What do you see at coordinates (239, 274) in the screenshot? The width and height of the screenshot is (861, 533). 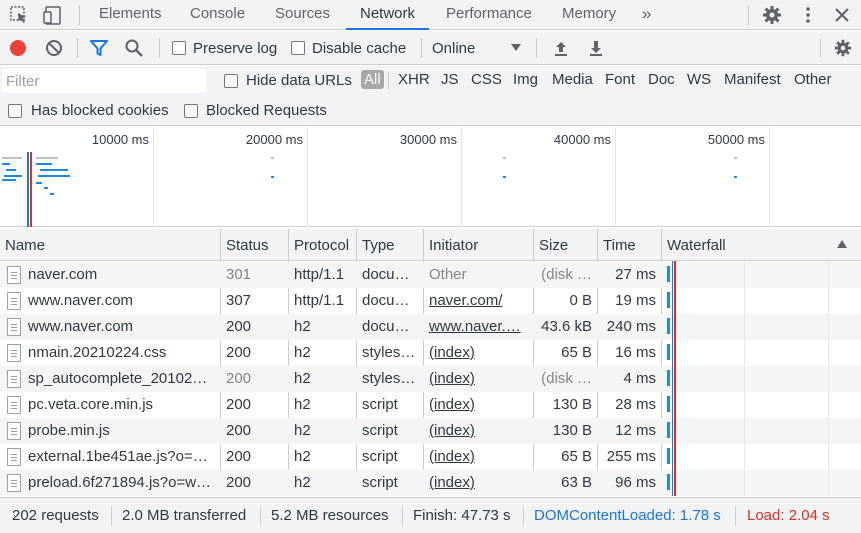 I see `cell-status: 301` at bounding box center [239, 274].